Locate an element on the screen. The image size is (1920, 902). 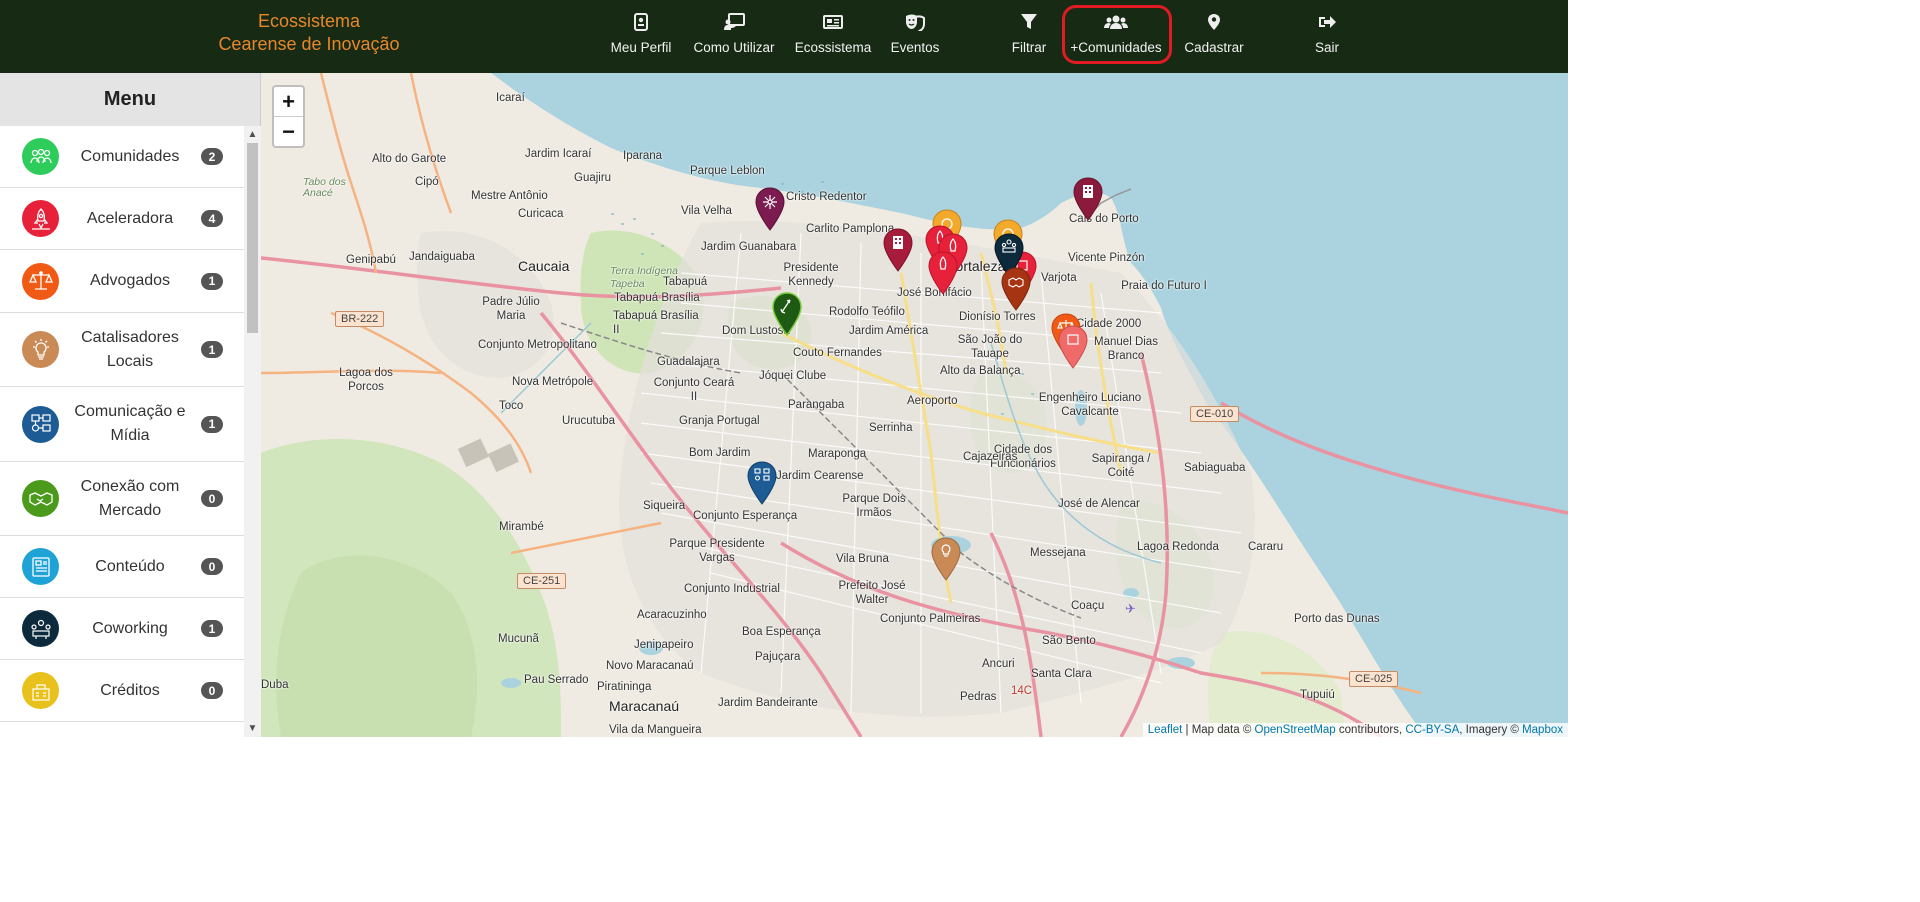
place-label: Cajazeiras is located at coordinates (990, 457).